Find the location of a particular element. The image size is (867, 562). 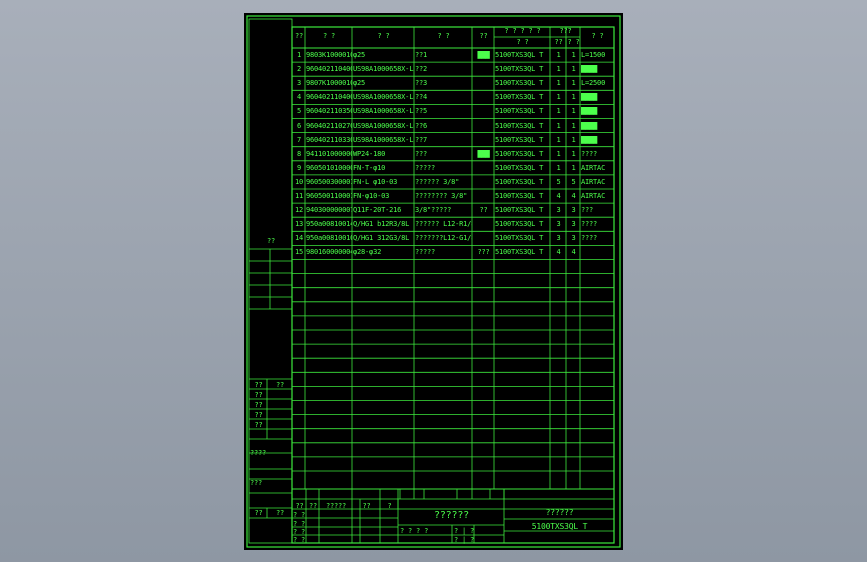

row-unit: ███ is located at coordinates (483, 55).